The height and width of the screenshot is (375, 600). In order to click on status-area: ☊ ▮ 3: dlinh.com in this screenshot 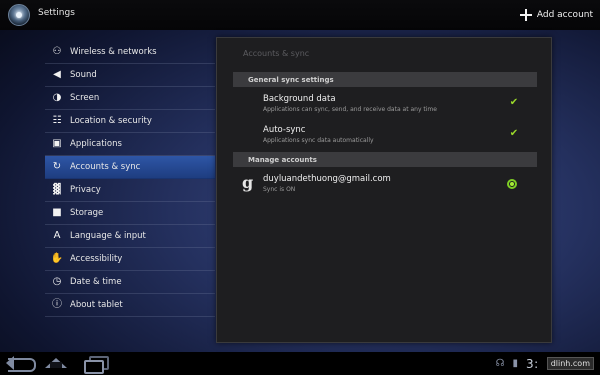, I will do `click(545, 363)`.